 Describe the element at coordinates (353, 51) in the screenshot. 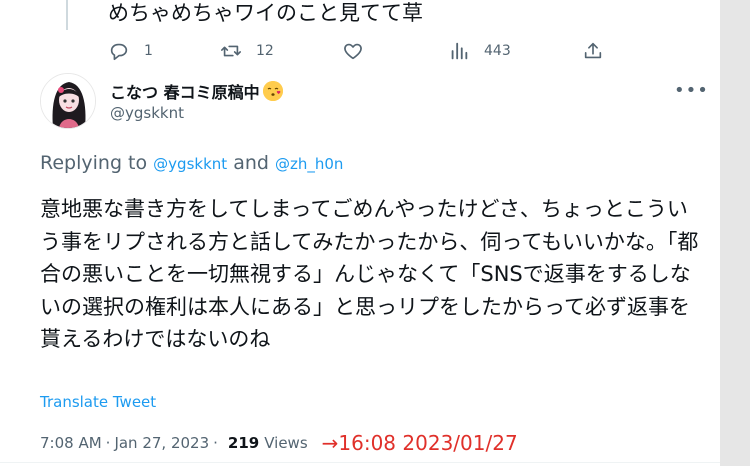

I see `heart-icon` at that location.